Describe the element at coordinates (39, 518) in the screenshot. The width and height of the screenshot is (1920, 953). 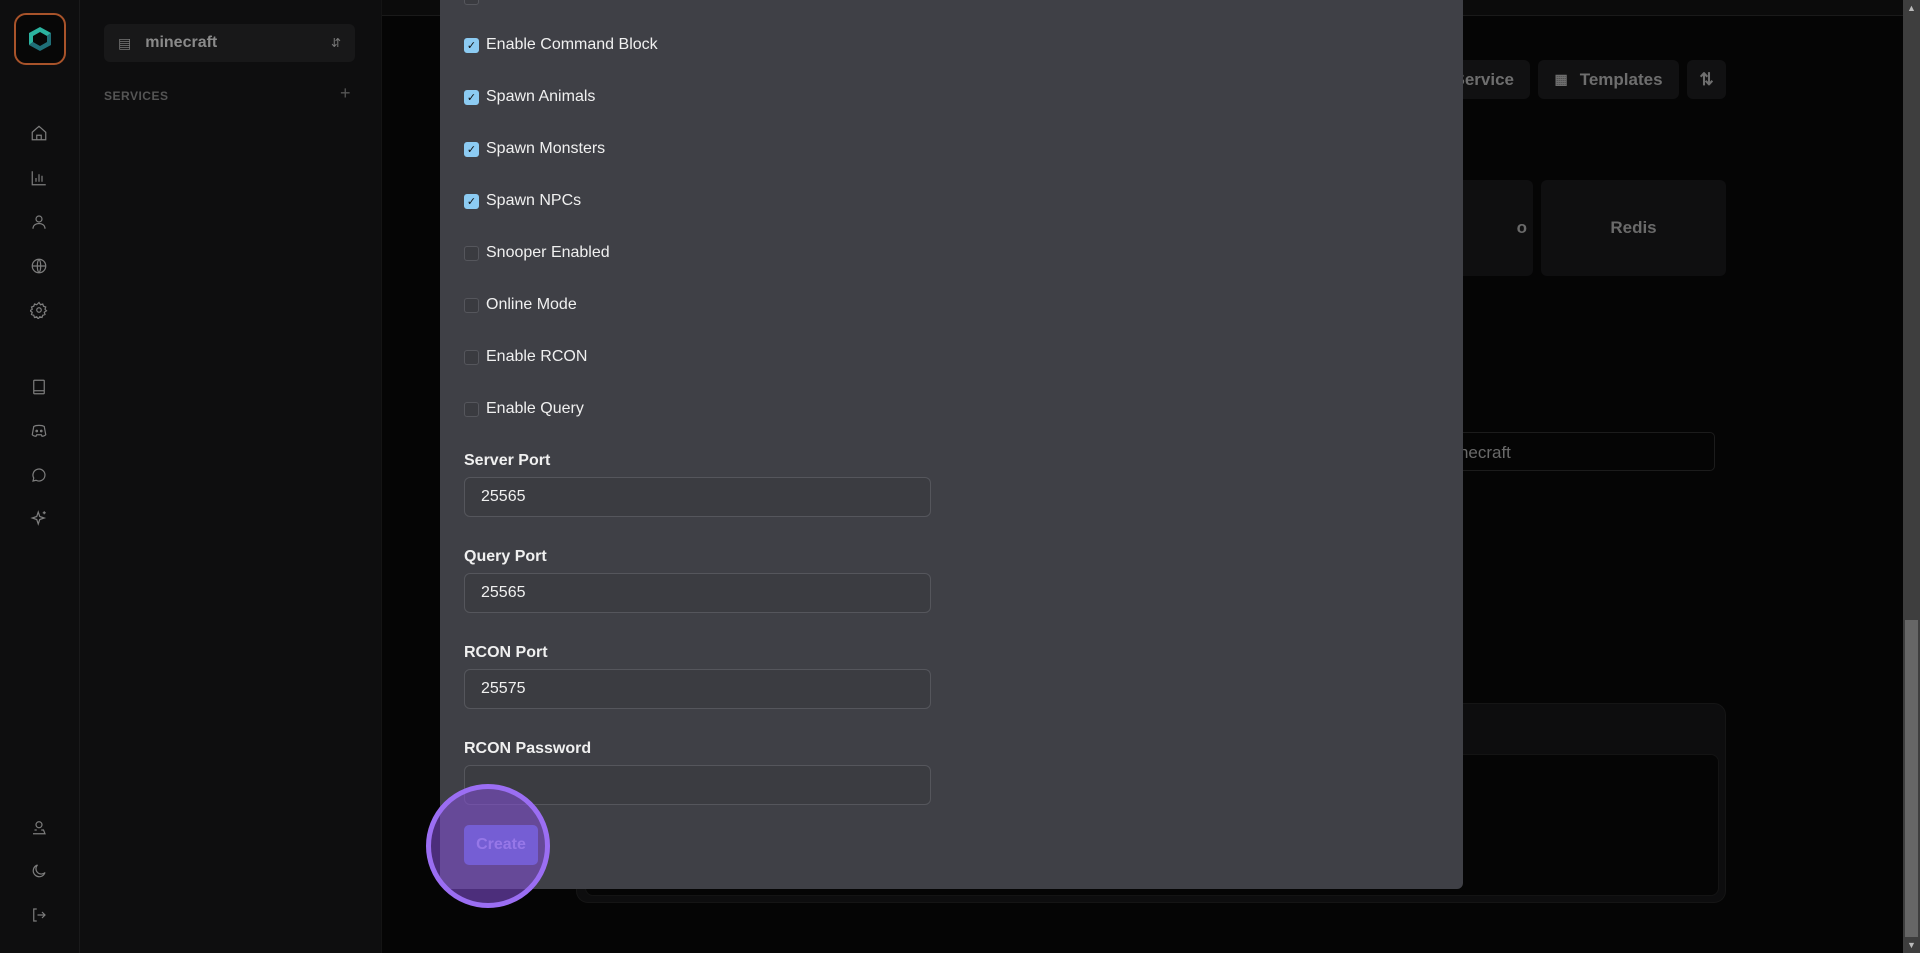
I see `sparkles-icon` at that location.